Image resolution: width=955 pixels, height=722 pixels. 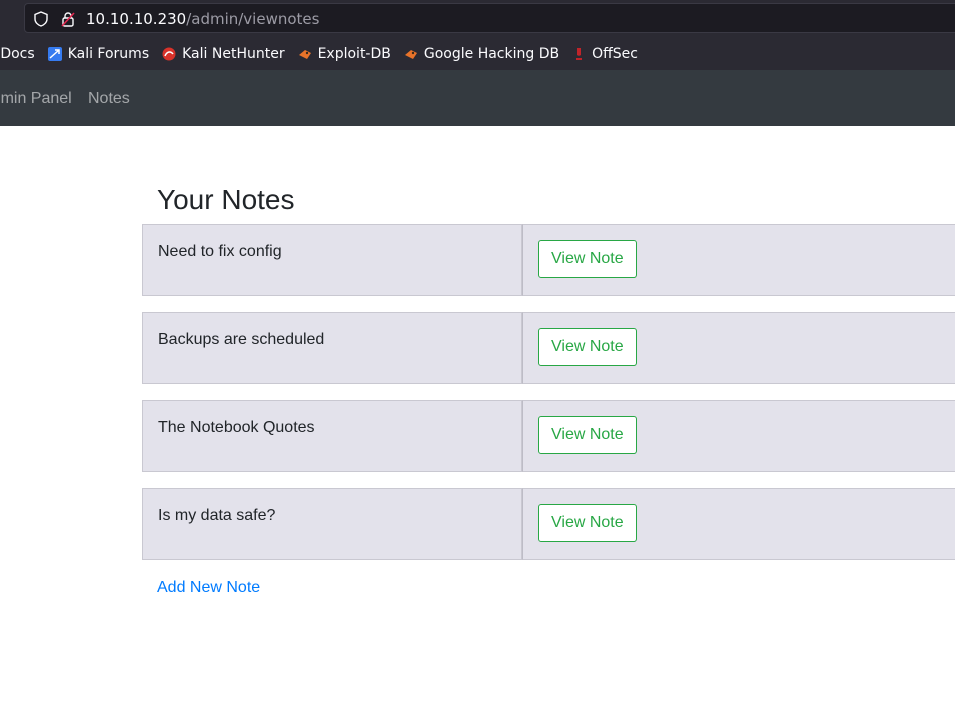 What do you see at coordinates (54, 54) in the screenshot?
I see `kali-forums-icon` at bounding box center [54, 54].